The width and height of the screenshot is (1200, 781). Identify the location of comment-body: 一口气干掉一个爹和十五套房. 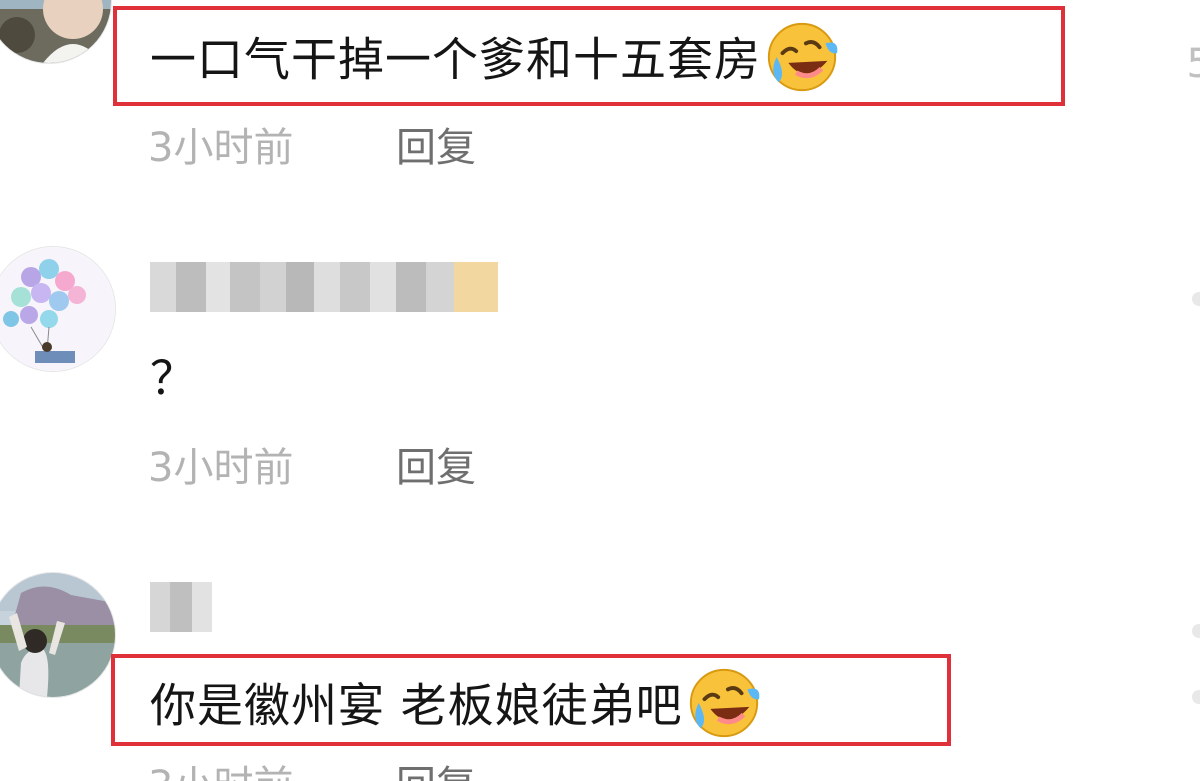
(455, 59).